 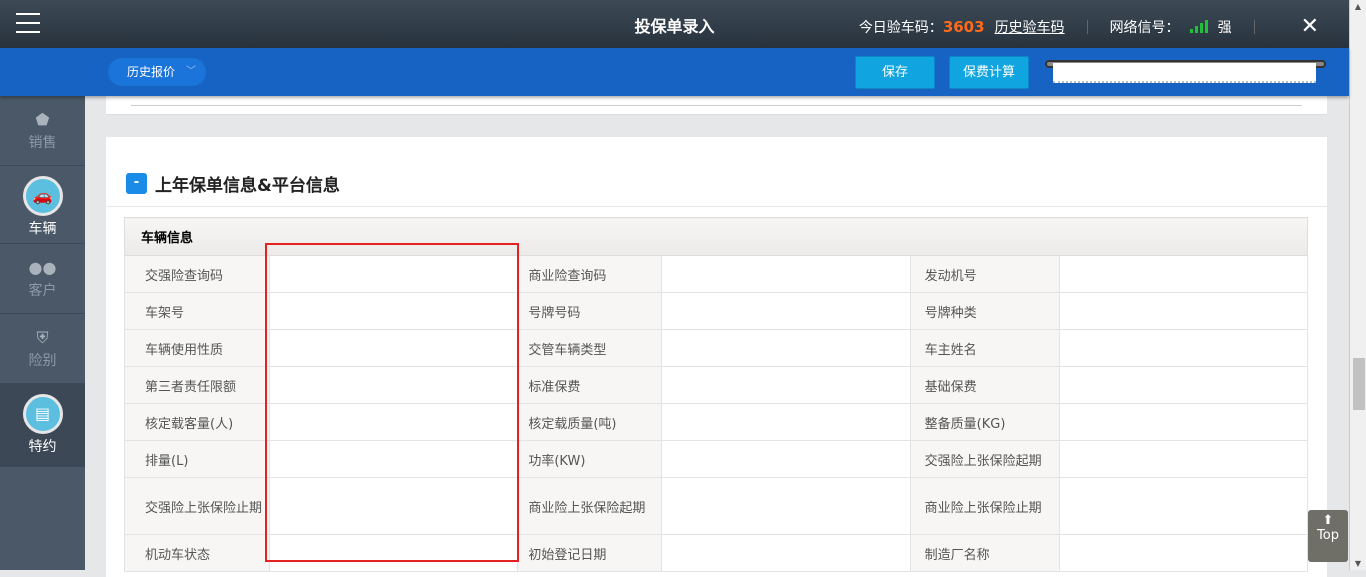 What do you see at coordinates (42, 279) in the screenshot?
I see `sidebar-item-customer: ●● 客户` at bounding box center [42, 279].